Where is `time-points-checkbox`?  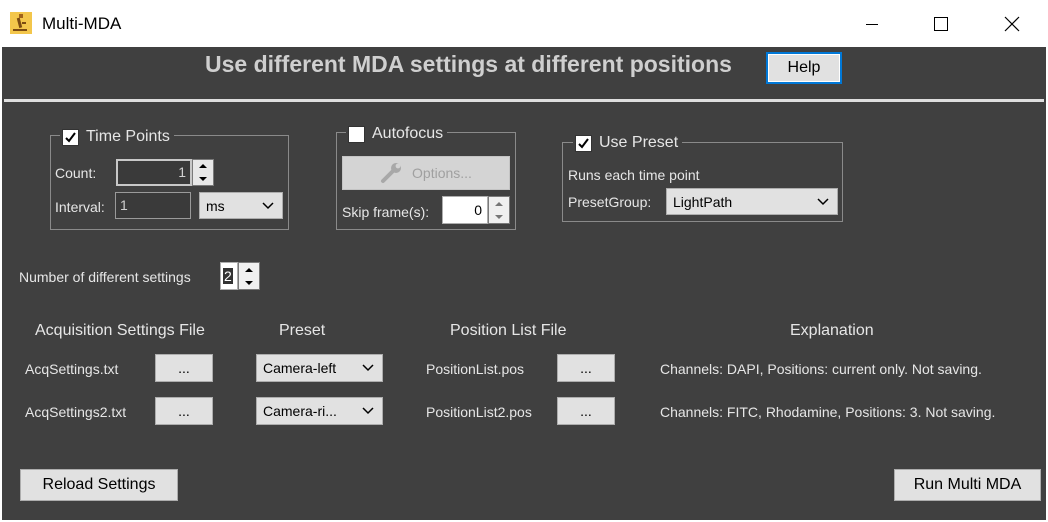 time-points-checkbox is located at coordinates (70, 137).